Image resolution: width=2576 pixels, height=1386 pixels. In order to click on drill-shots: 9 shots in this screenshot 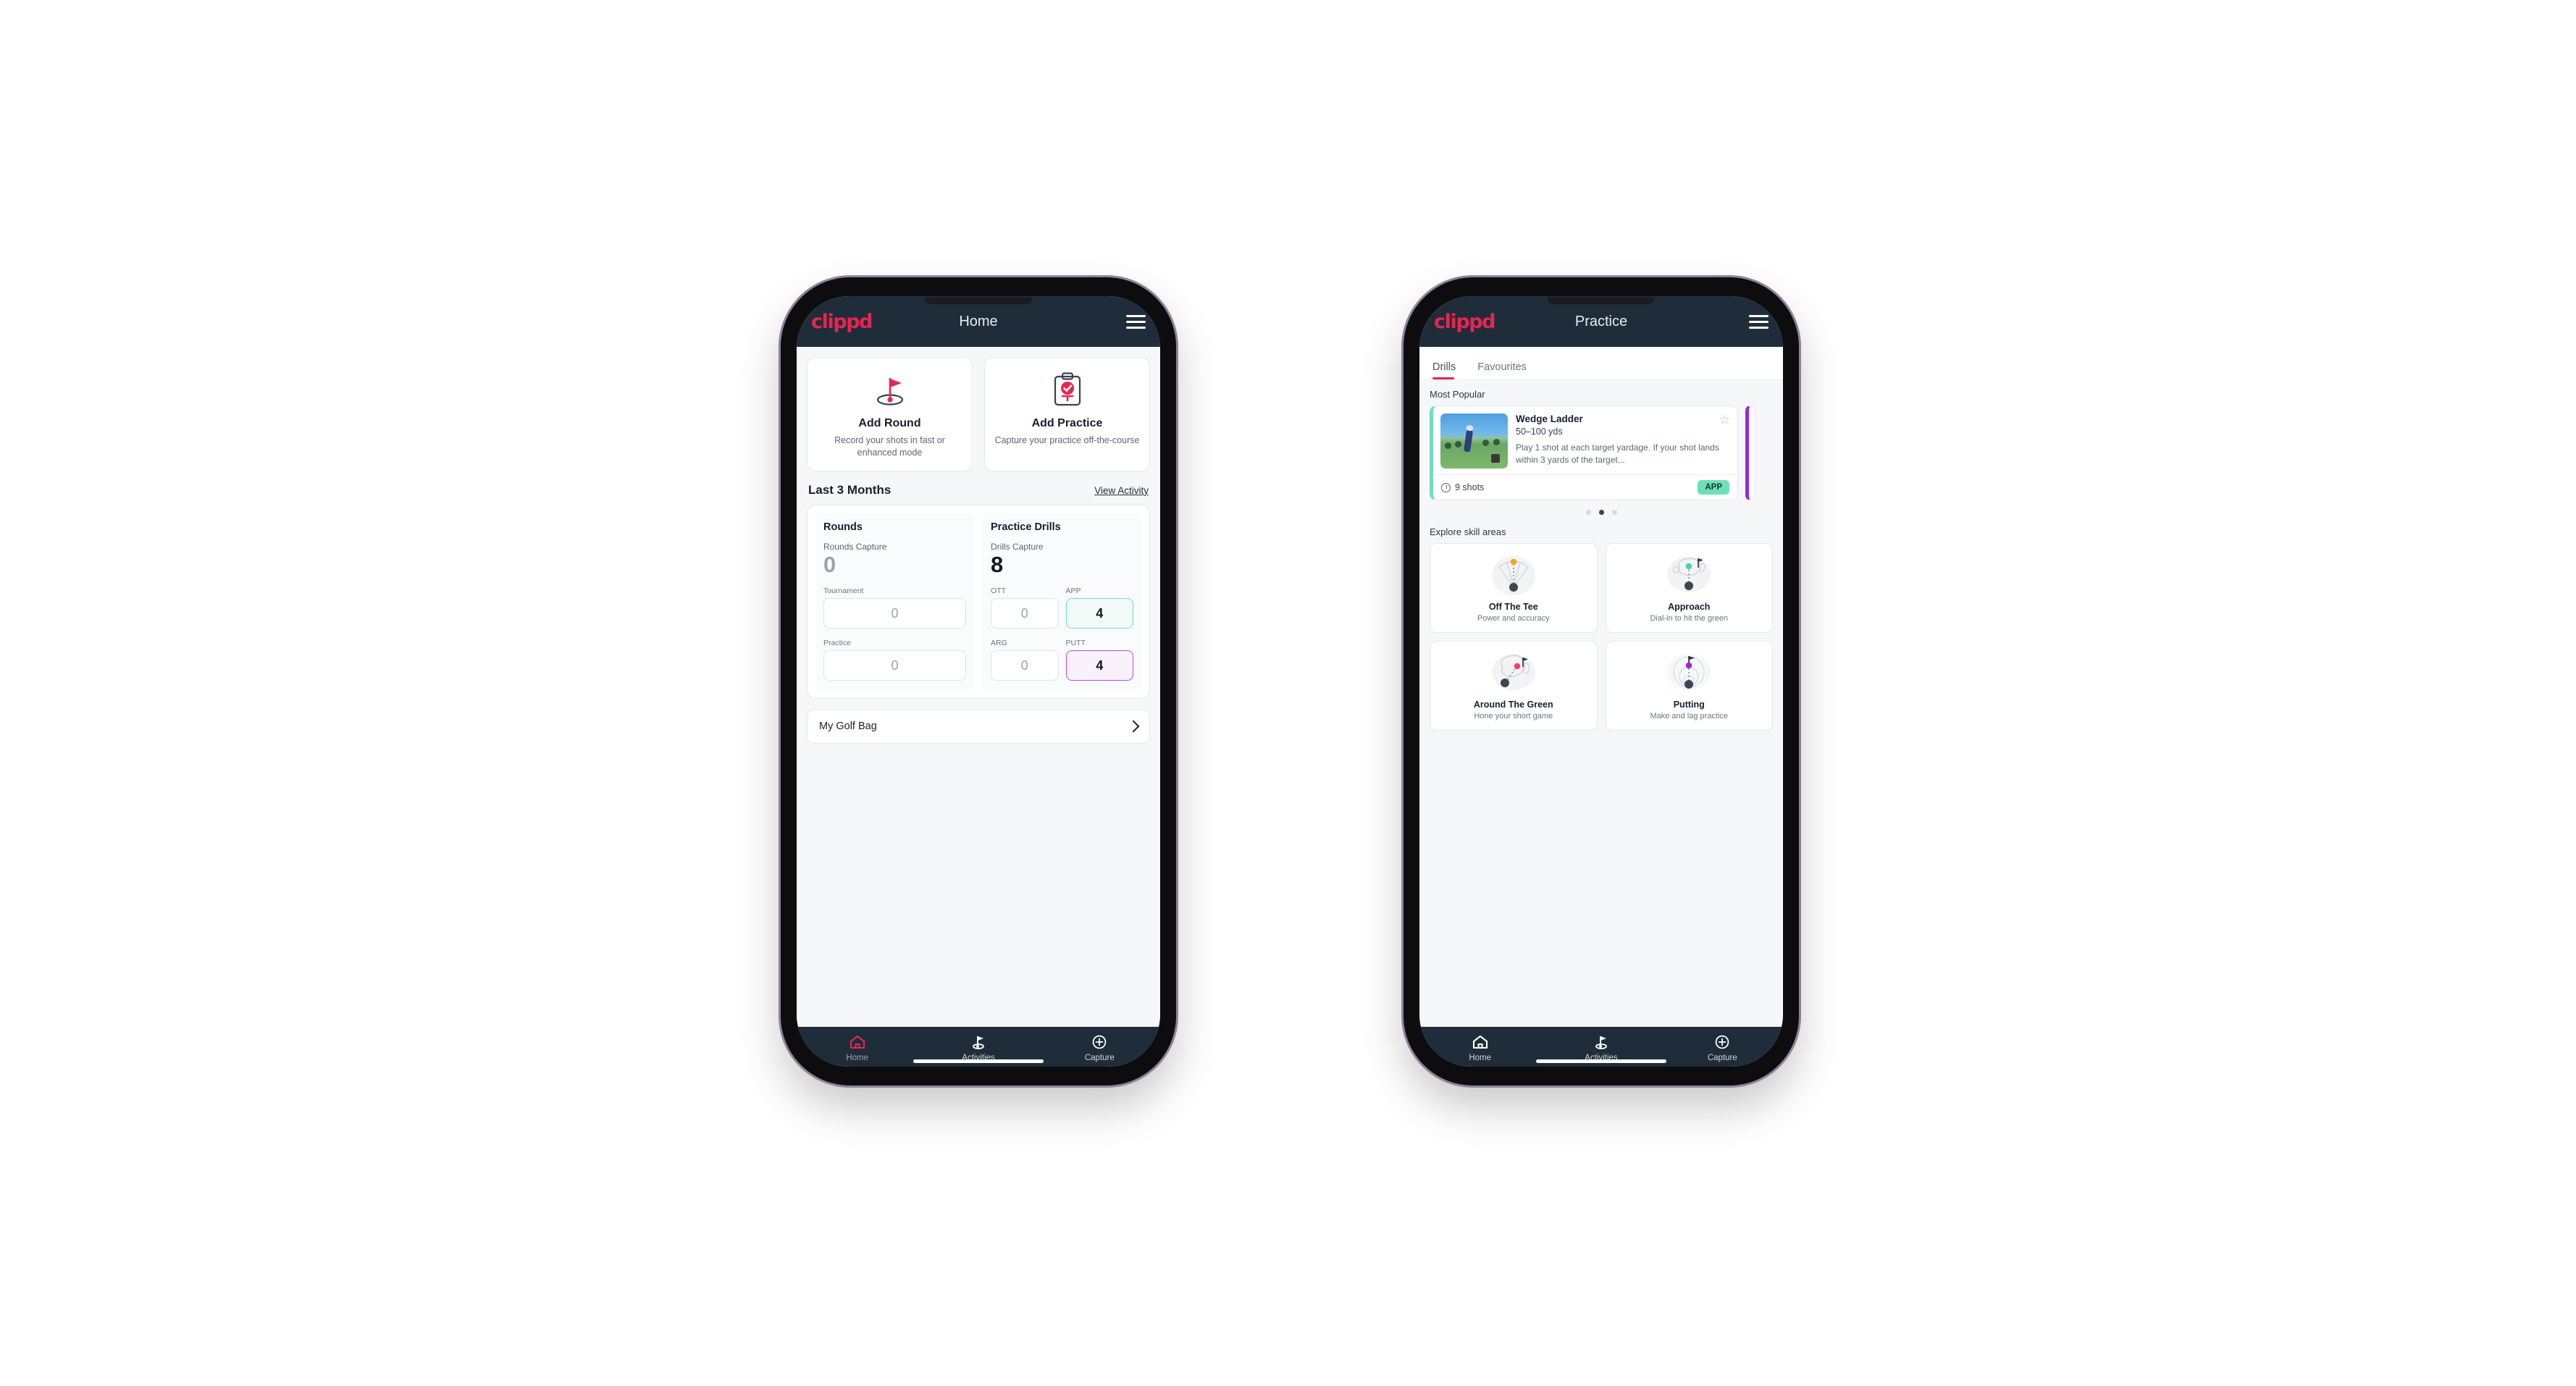, I will do `click(1462, 487)`.